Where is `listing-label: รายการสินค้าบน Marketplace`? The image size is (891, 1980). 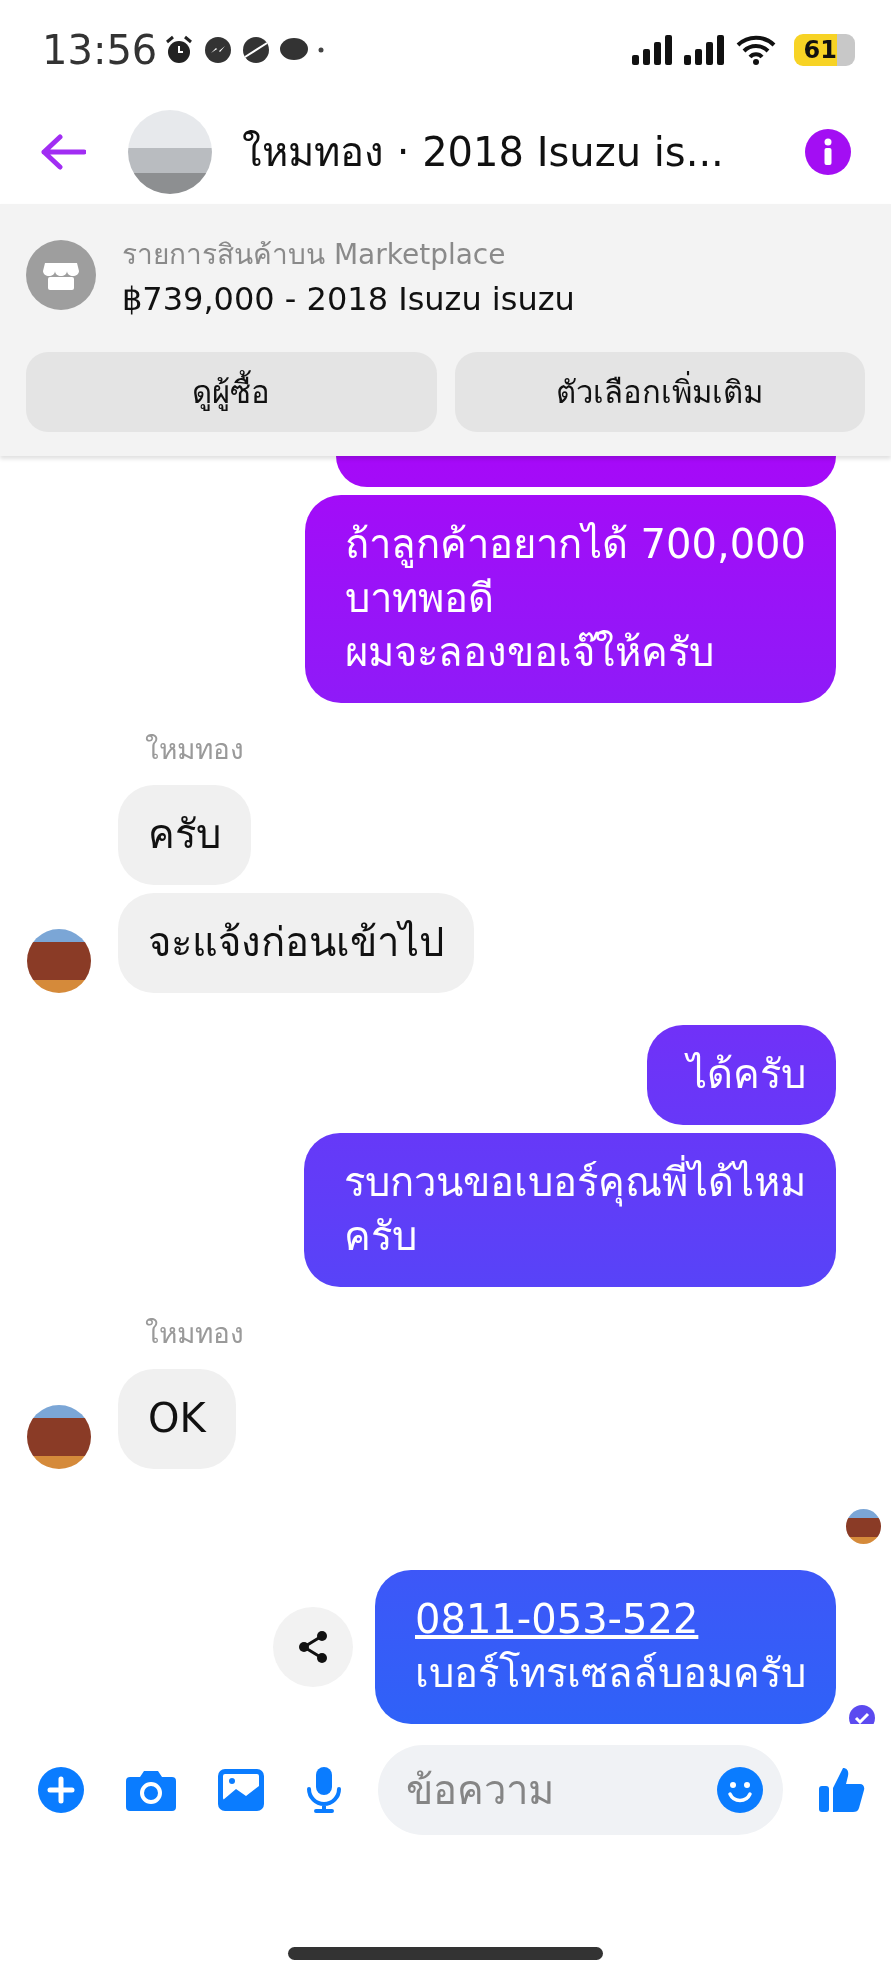 listing-label: รายการสินค้าบน Marketplace is located at coordinates (314, 255).